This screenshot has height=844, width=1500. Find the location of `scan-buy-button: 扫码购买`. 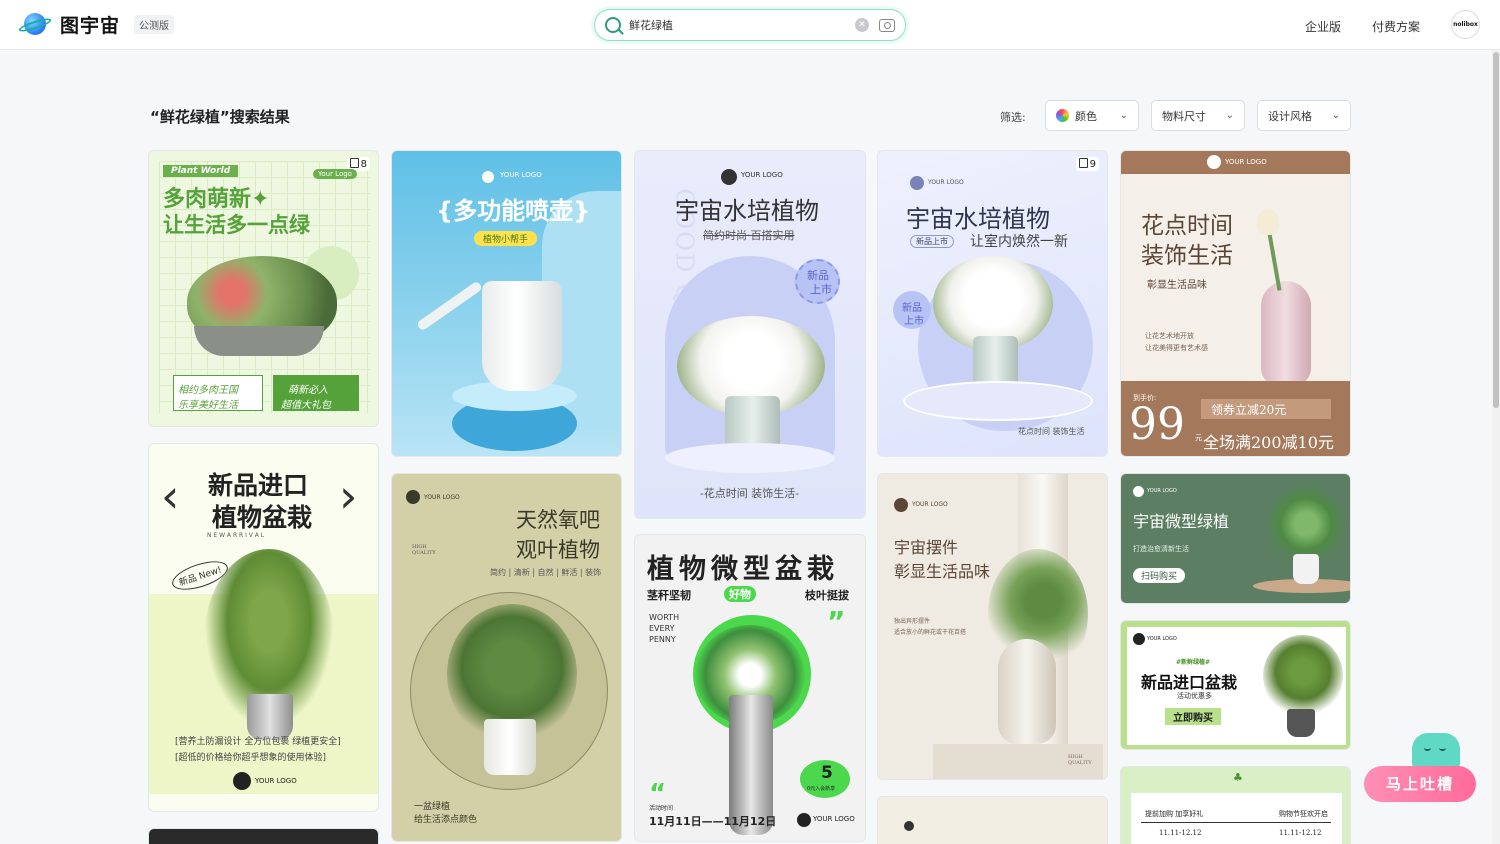

scan-buy-button: 扫码购买 is located at coordinates (1159, 575).